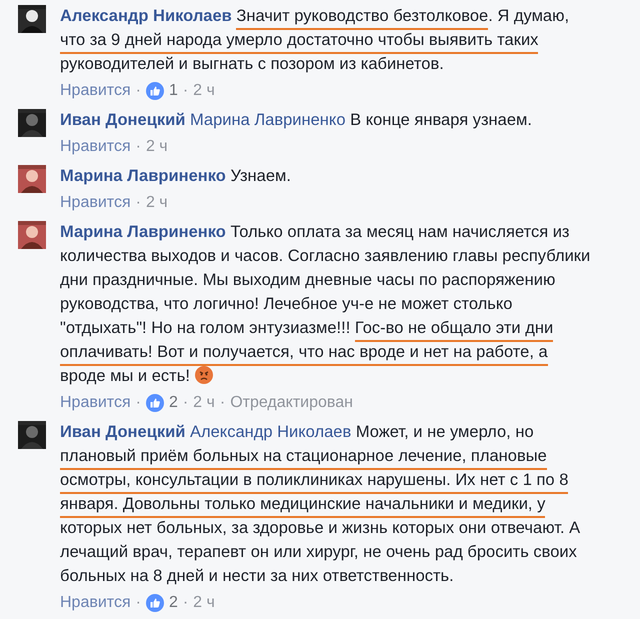 This screenshot has width=640, height=619. Describe the element at coordinates (146, 16) in the screenshot. I see `author-link: Александр Николаев` at that location.